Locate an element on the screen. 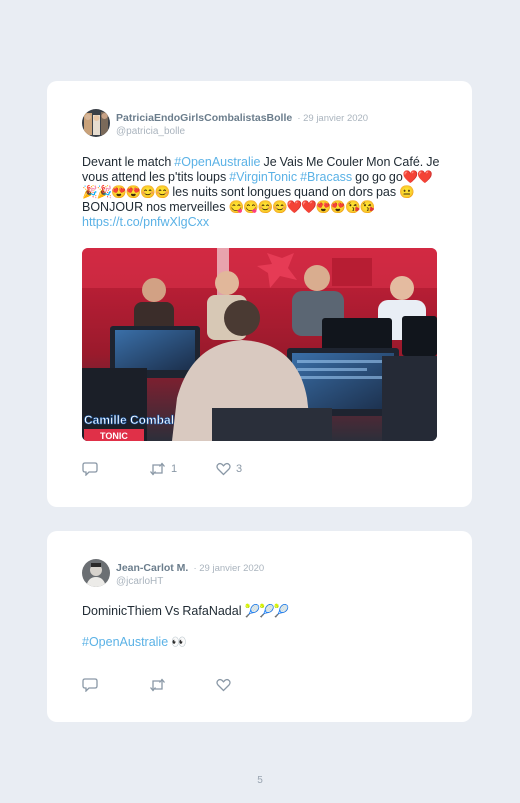 Image resolution: width=520 pixels, height=803 pixels. like-button is located at coordinates (249, 685).